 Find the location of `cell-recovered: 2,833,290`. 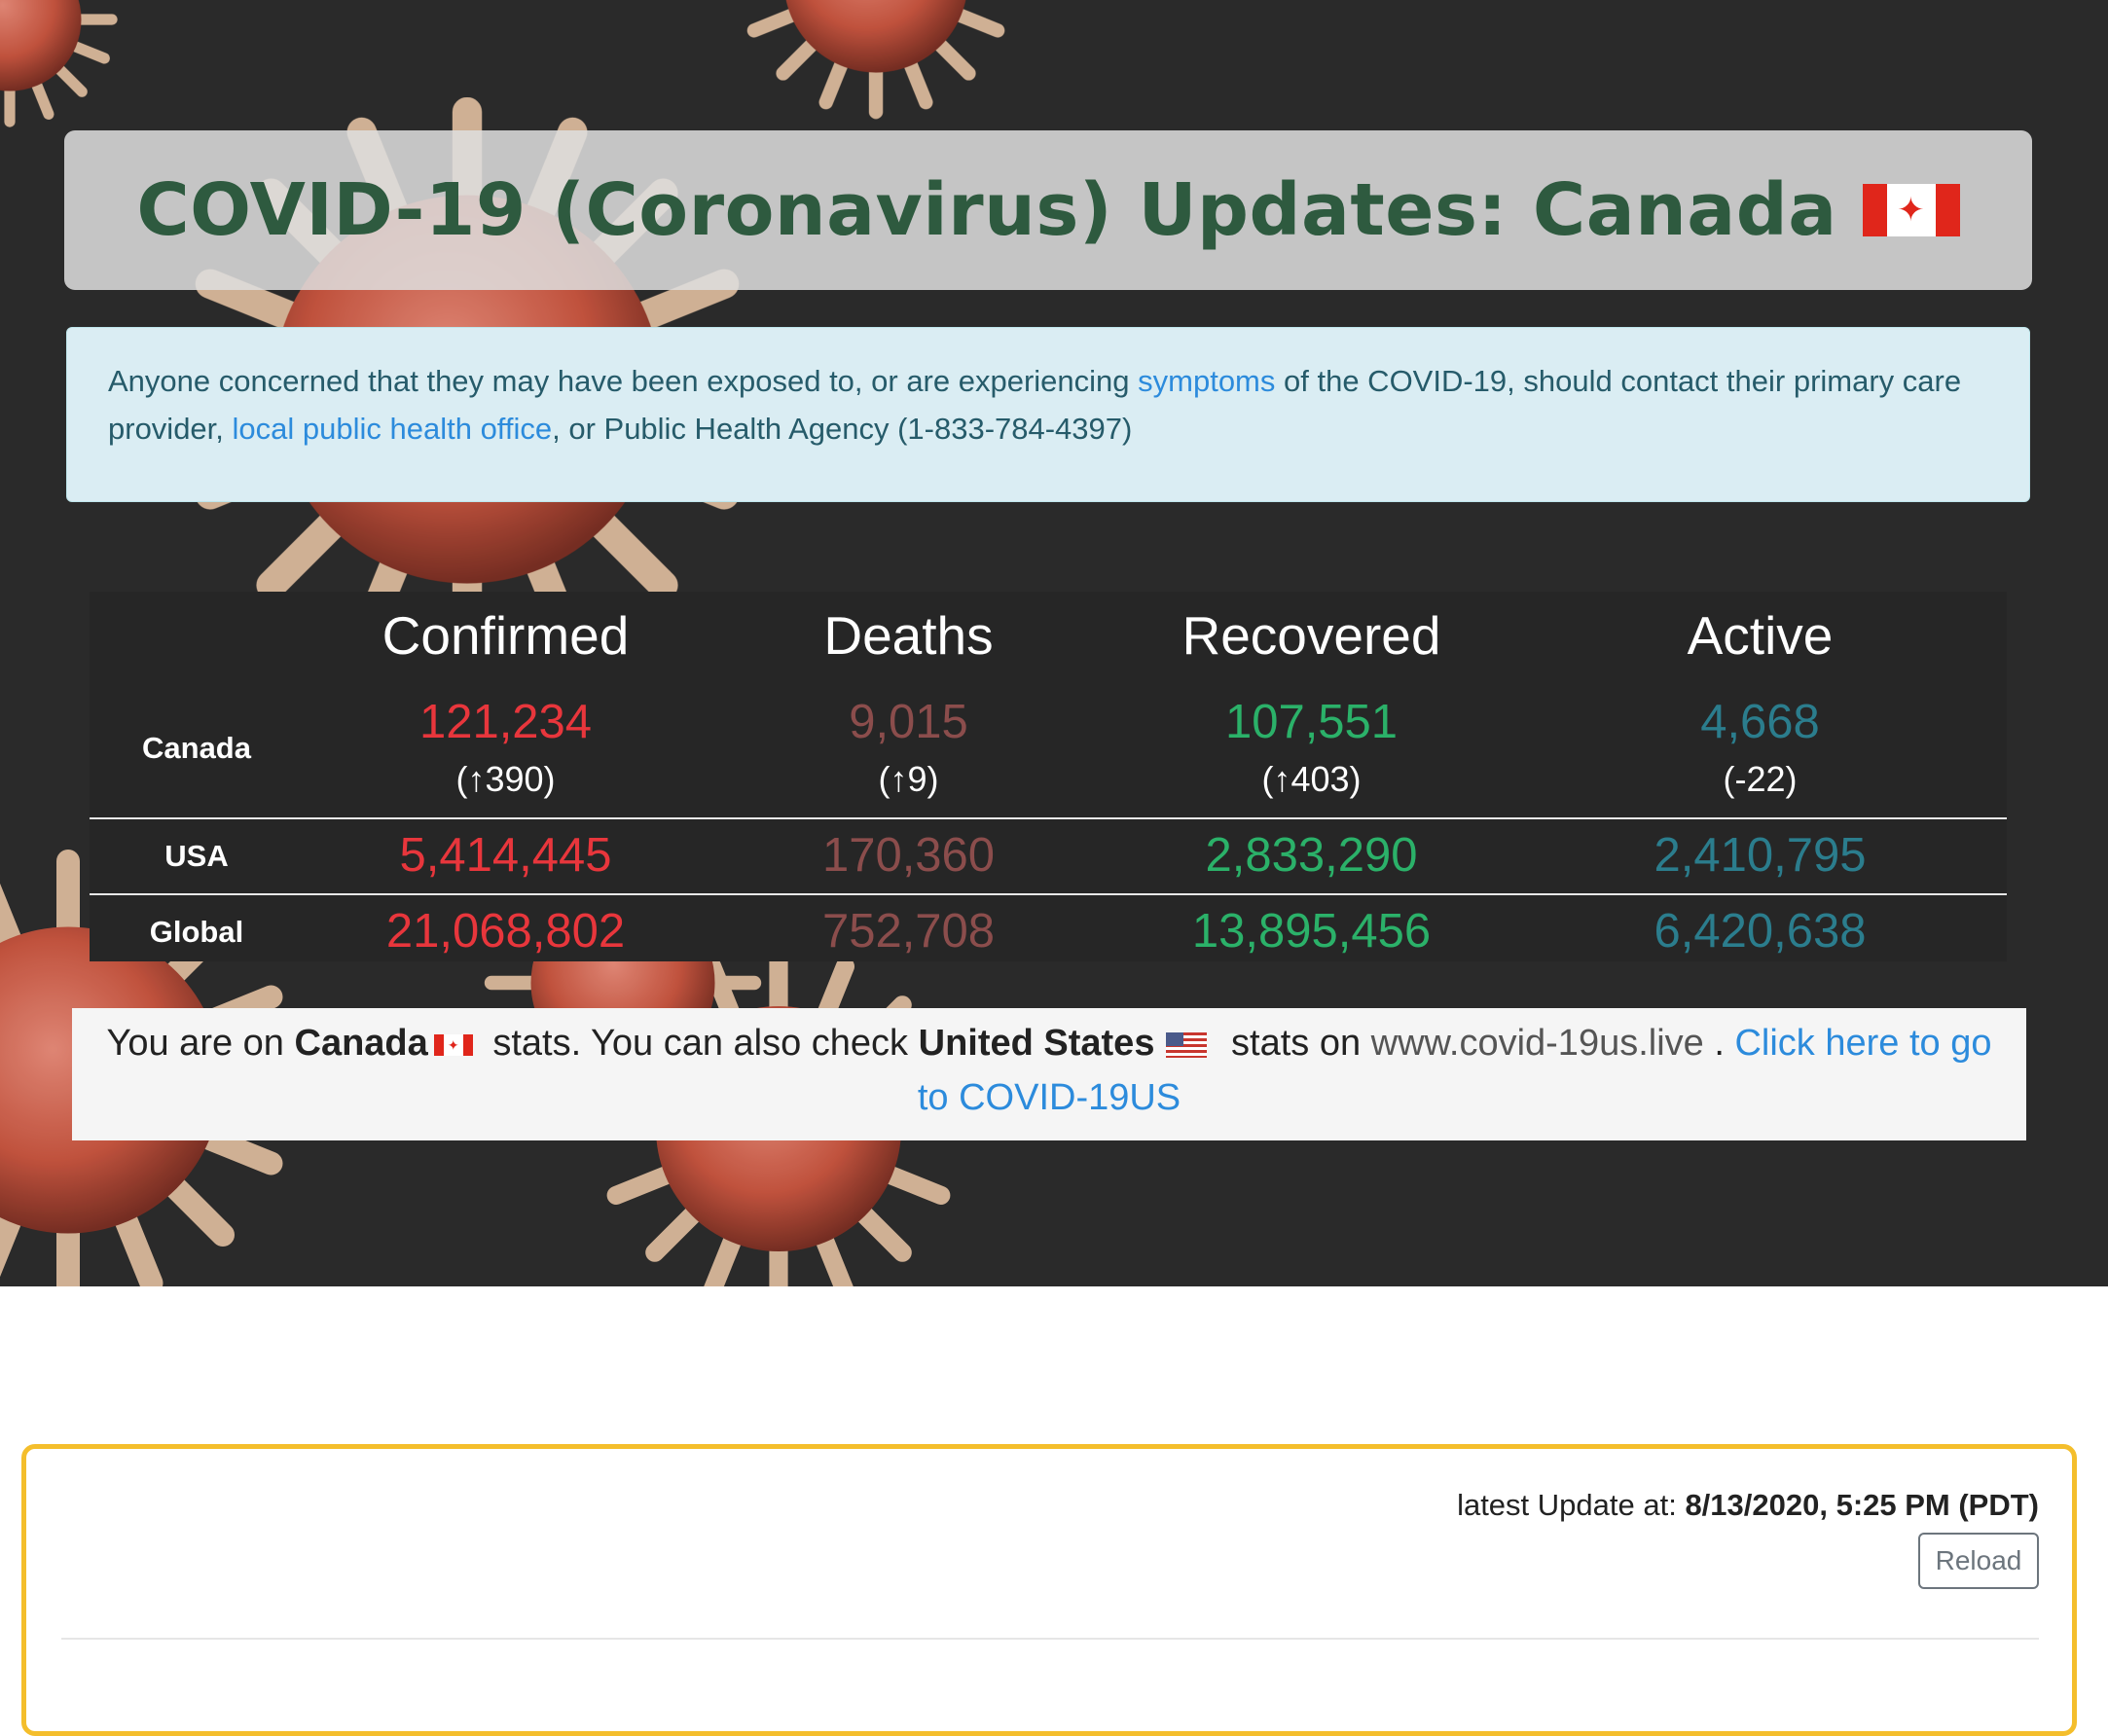

cell-recovered: 2,833,290 is located at coordinates (1311, 856).